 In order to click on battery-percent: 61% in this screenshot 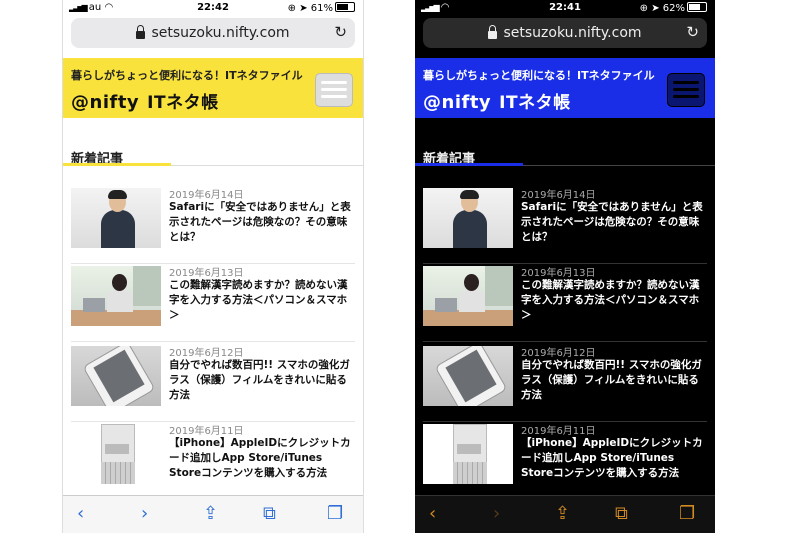, I will do `click(321, 8)`.